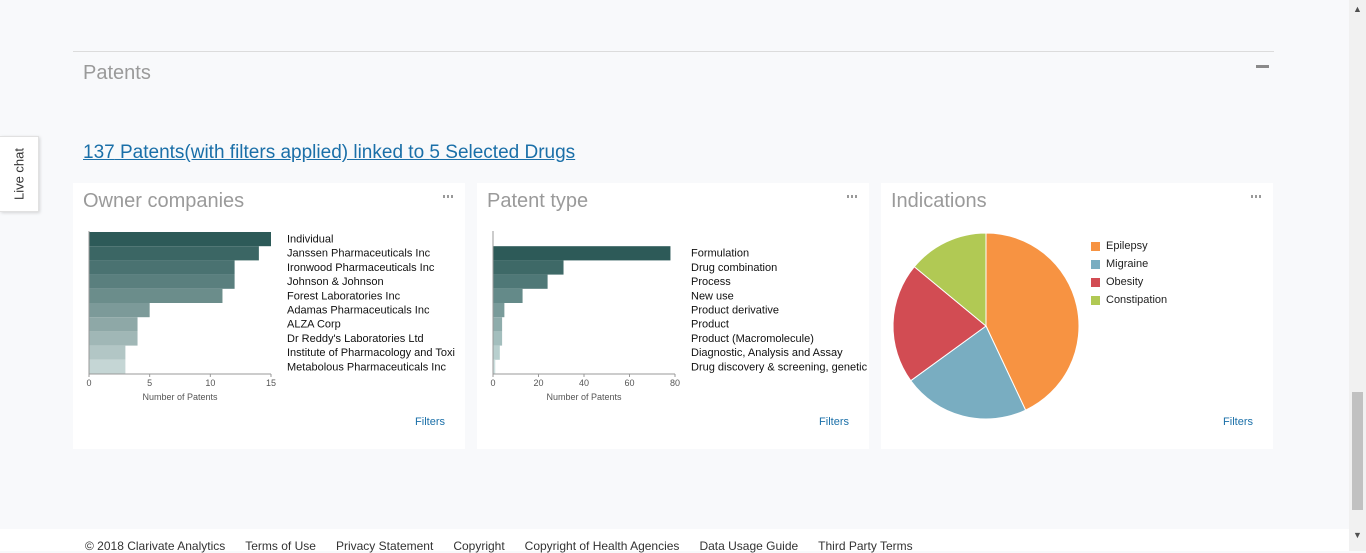 The image size is (1366, 553). What do you see at coordinates (149, 383) in the screenshot?
I see `x-tick-label: 5` at bounding box center [149, 383].